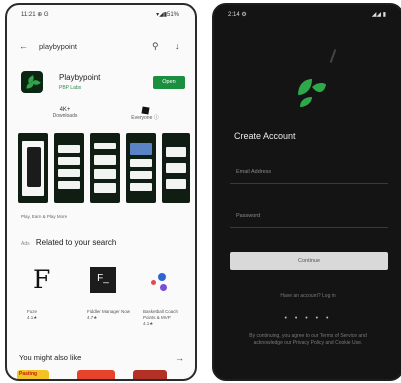 The width and height of the screenshot is (401, 383). What do you see at coordinates (101, 46) in the screenshot?
I see `search-bar: ← playbypoint ⚲ ↓` at bounding box center [101, 46].